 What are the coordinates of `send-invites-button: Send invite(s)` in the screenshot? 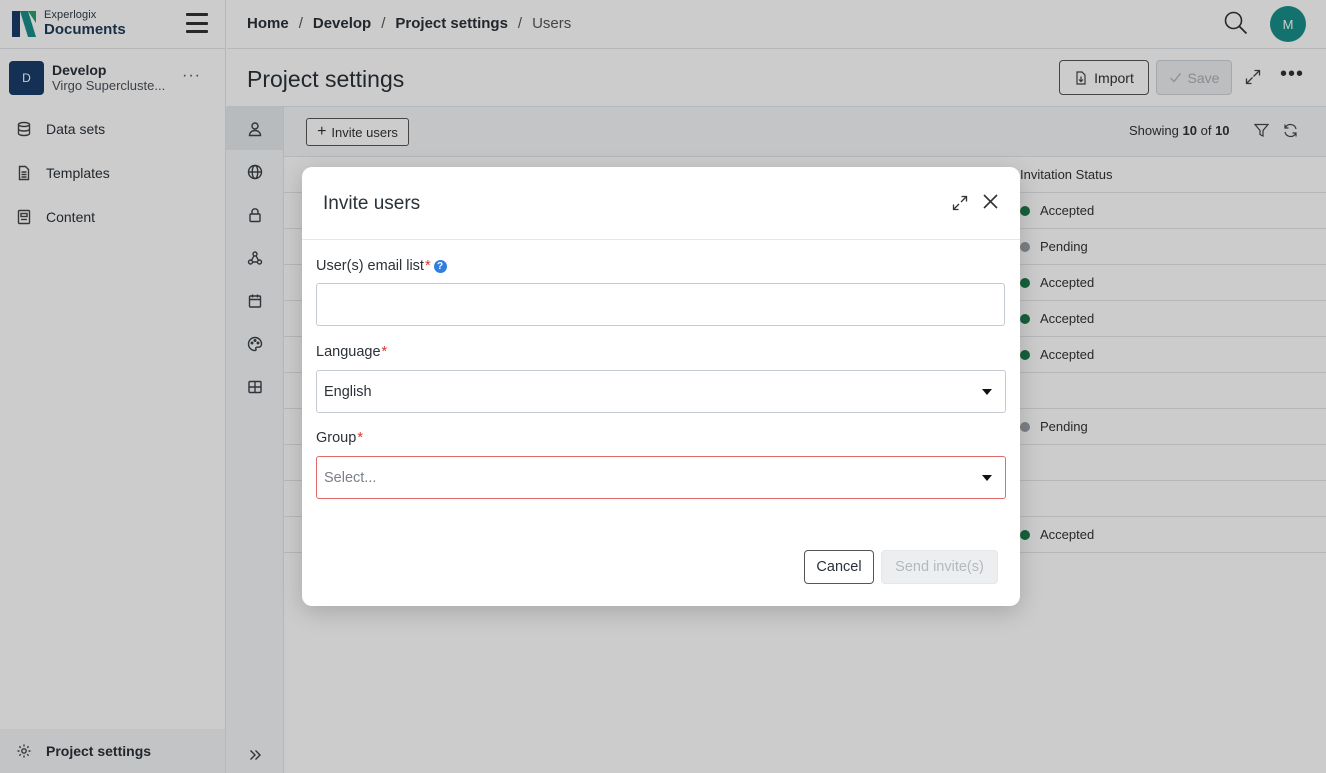 It's located at (939, 567).